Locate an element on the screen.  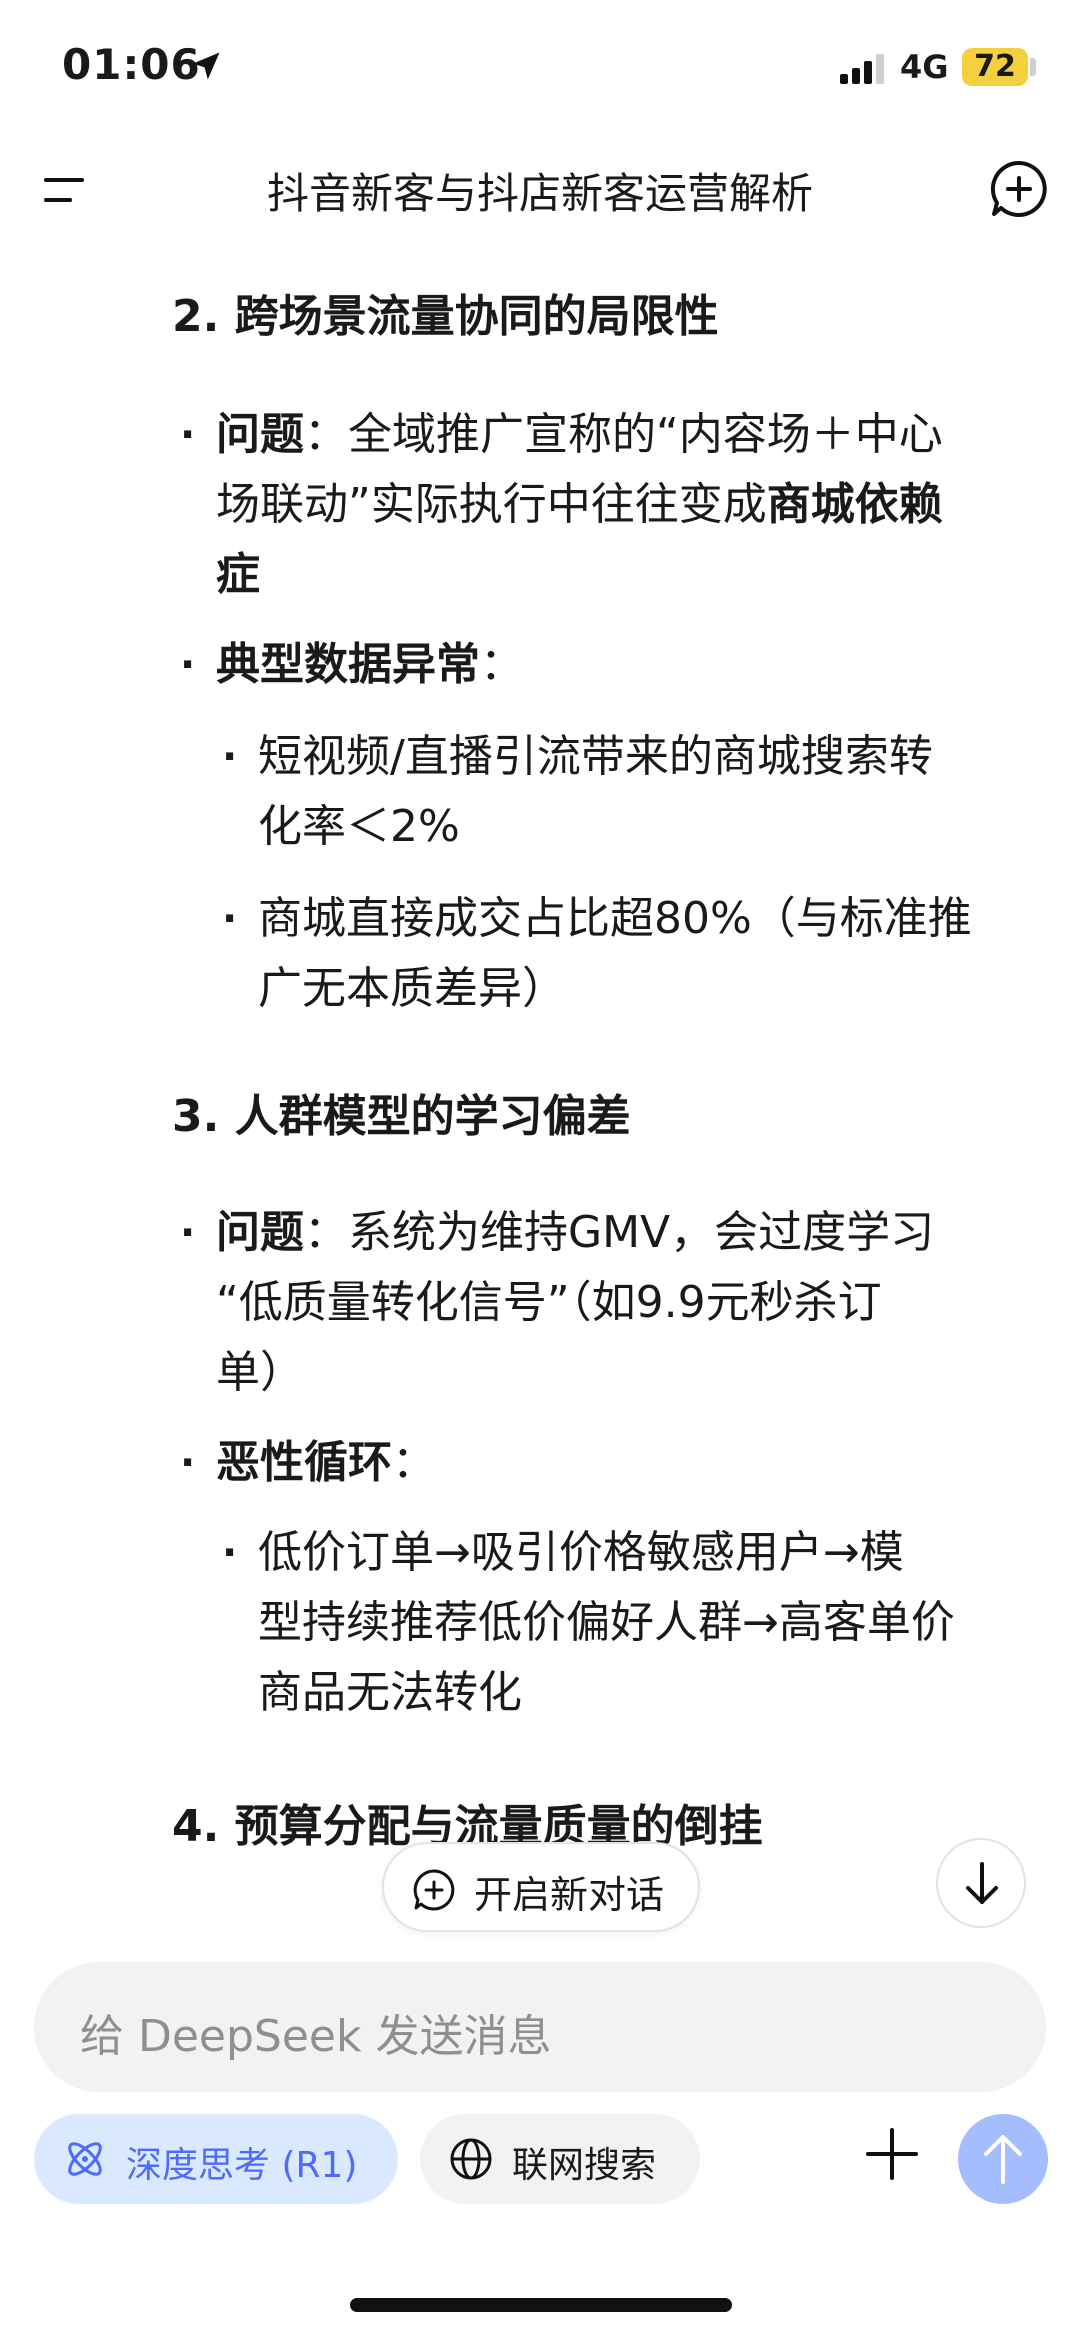
chat-header: 抖音新客与抖店新客运营解析 is located at coordinates (540, 190).